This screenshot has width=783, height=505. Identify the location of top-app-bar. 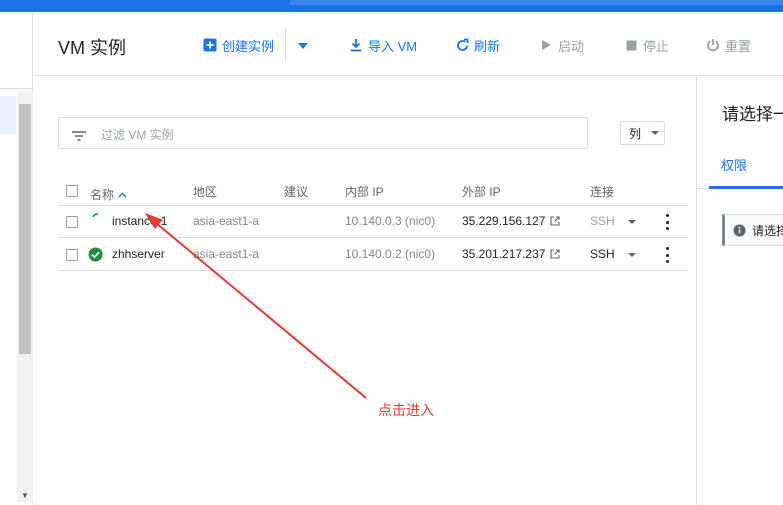
(391, 6).